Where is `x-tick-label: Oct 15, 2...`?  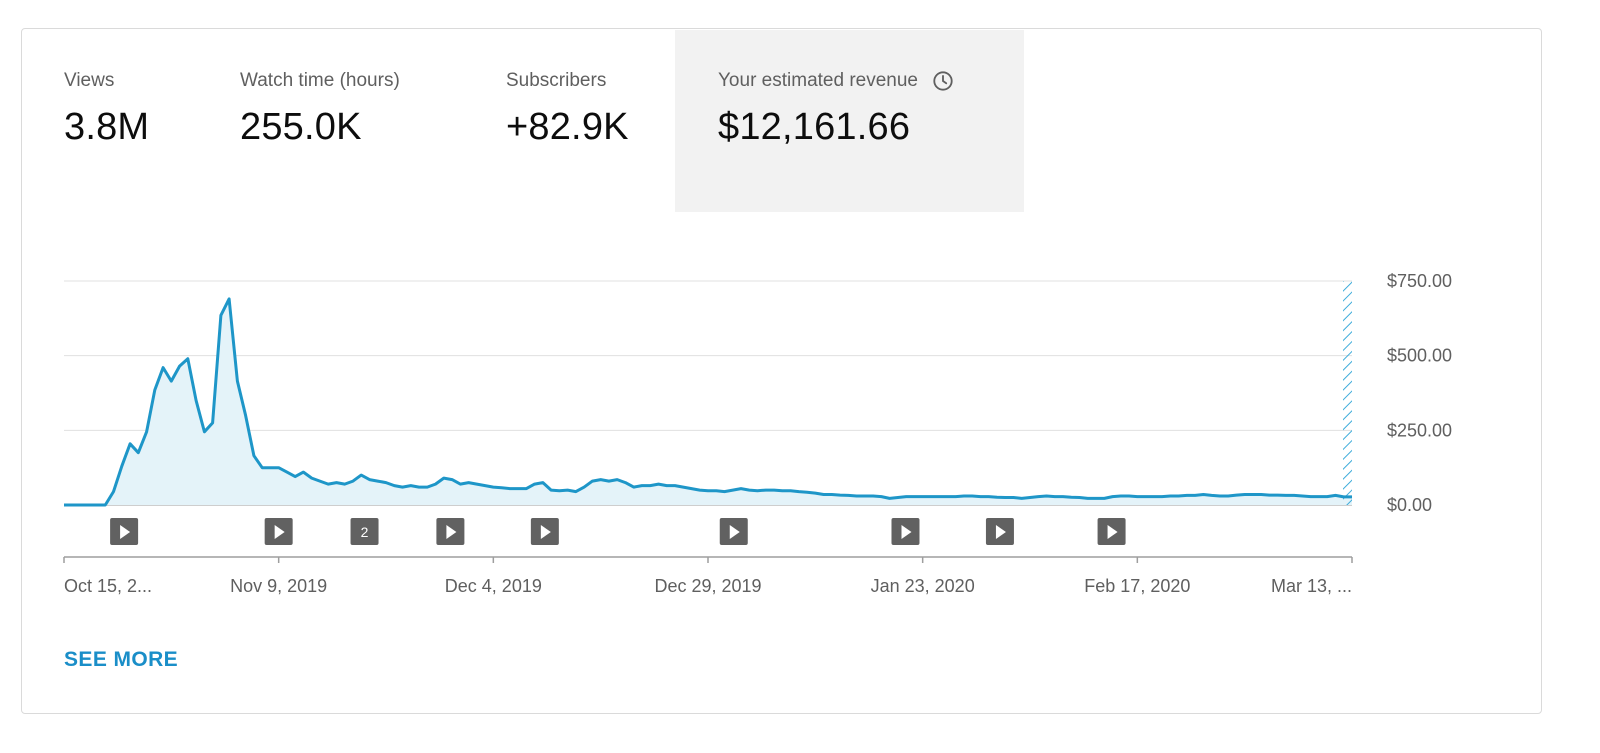 x-tick-label: Oct 15, 2... is located at coordinates (108, 586).